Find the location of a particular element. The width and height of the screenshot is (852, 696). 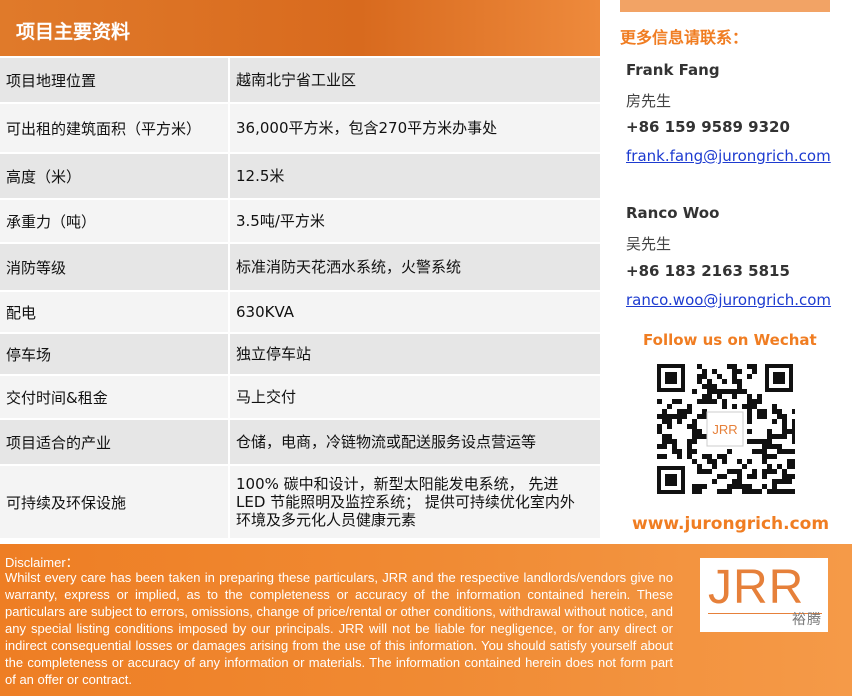

table-row: 交付时间&租金 马上交付 is located at coordinates (300, 398).